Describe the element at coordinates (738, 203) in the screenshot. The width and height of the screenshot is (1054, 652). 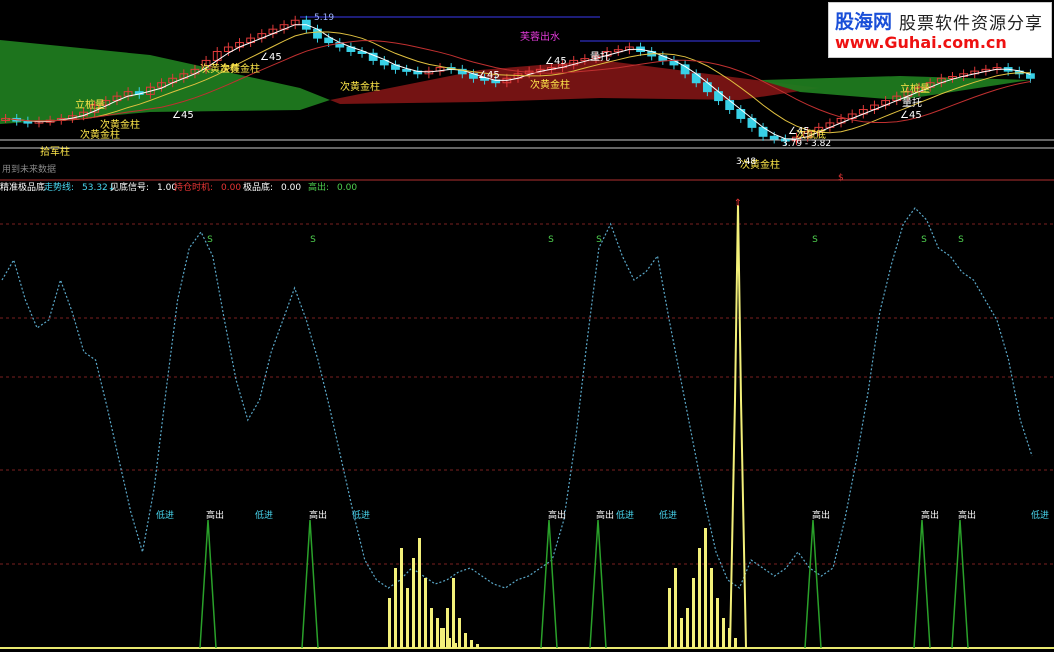
I see `spike-arrow: ⇑` at that location.